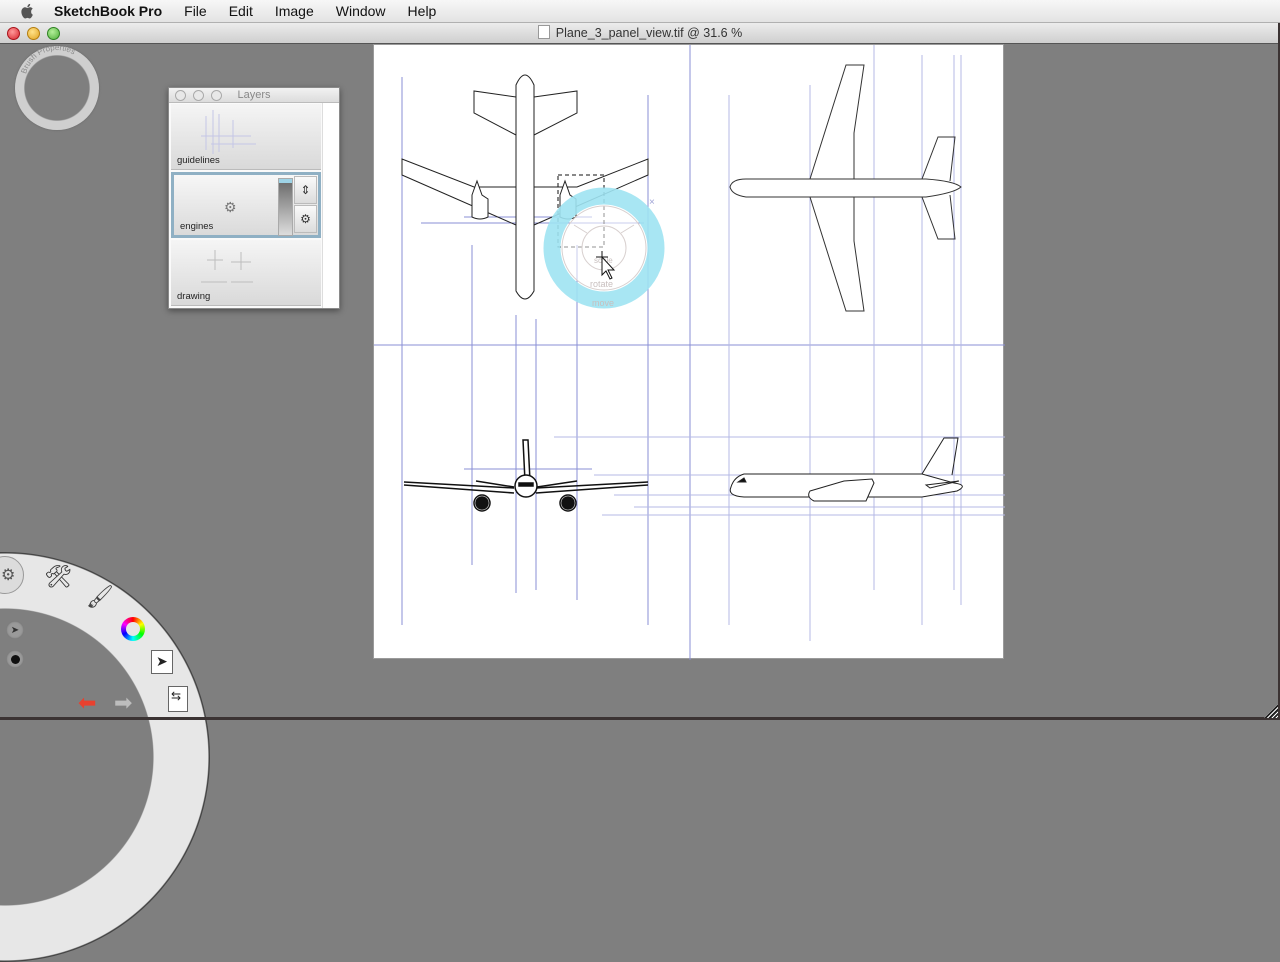  I want to click on resize-grip-icon, so click(1271, 711).